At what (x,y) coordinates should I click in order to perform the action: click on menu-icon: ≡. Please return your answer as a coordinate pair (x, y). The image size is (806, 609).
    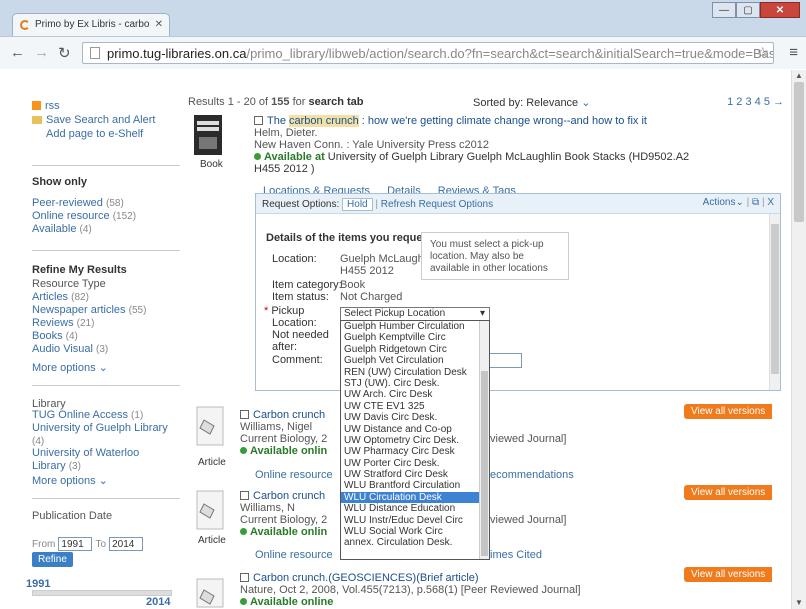
    Looking at the image, I should click on (793, 52).